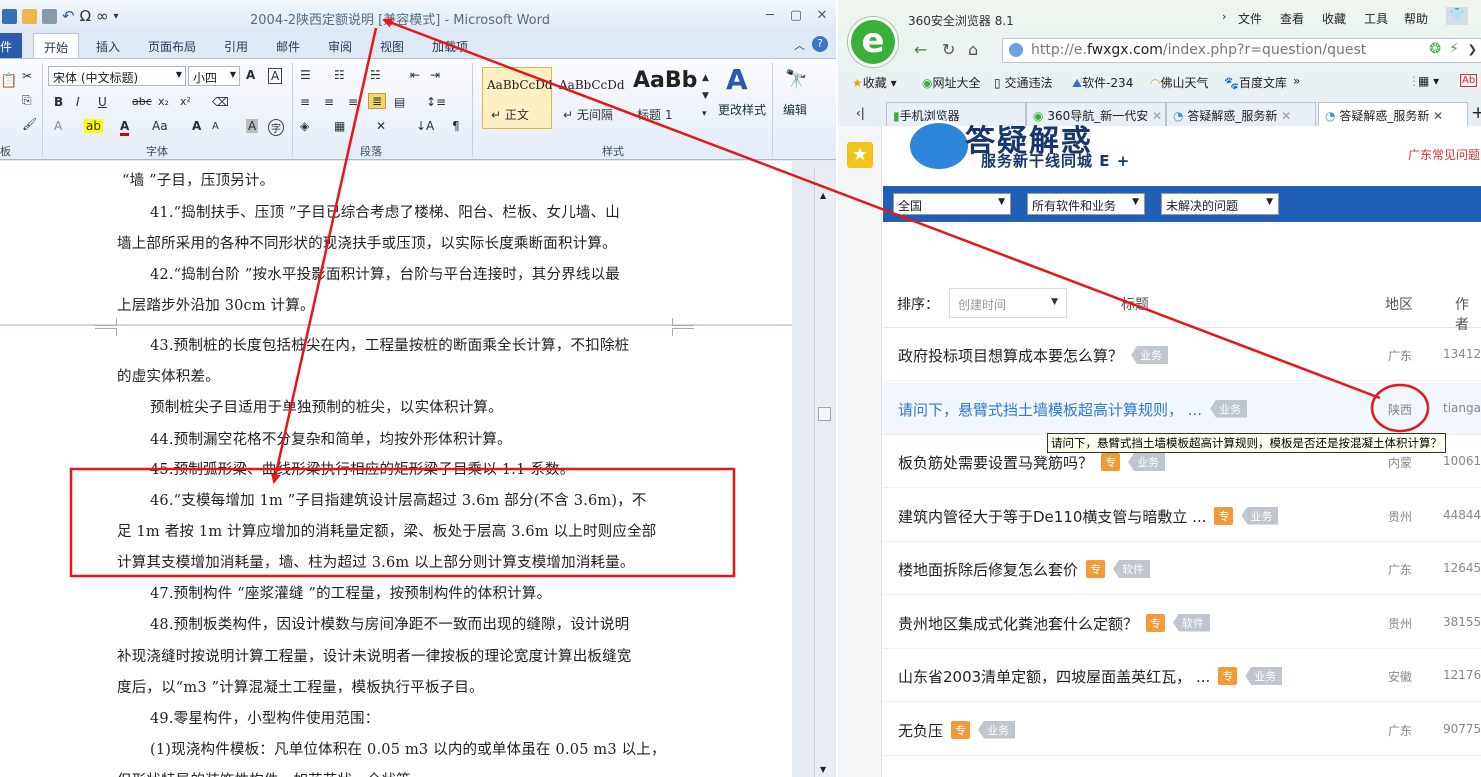 The image size is (1481, 777). I want to click on question-row: 山东省2003清单定额，四坡屋面盖英红瓦， ...专业务 安徽 121769, so click(1182, 675).